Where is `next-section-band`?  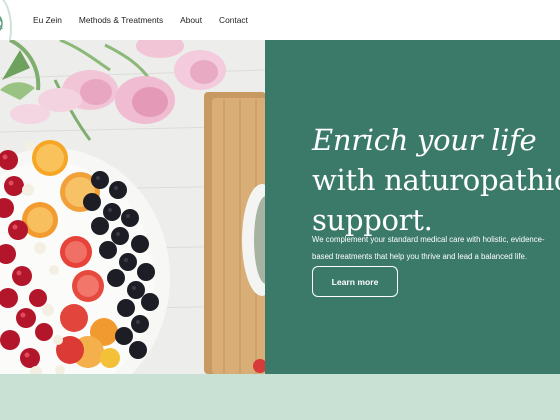 next-section-band is located at coordinates (280, 397).